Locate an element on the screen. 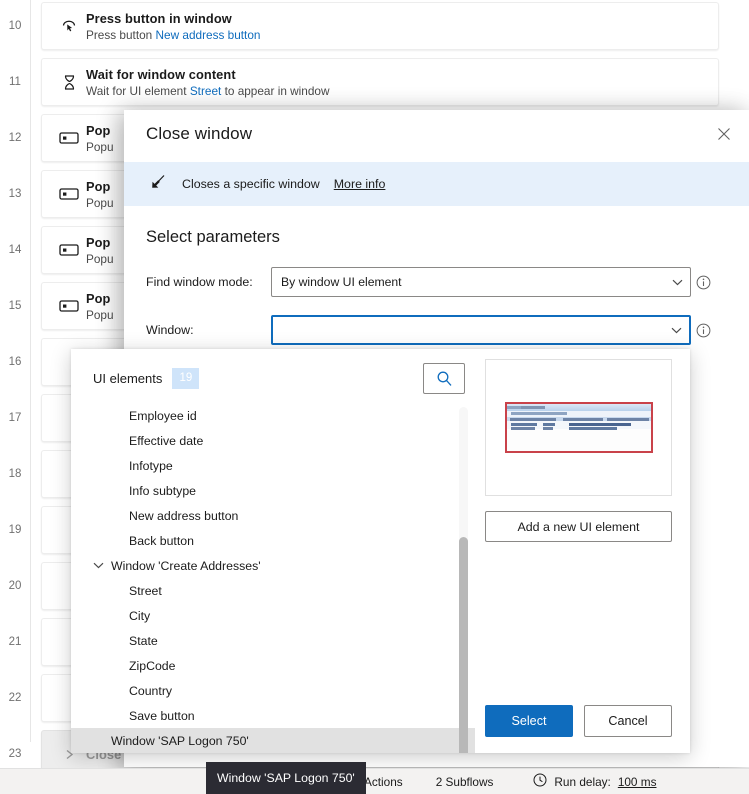 Image resolution: width=749 pixels, height=794 pixels. tree-group-sap-logon: Window 'SAP Logon 750' is located at coordinates (273, 740).